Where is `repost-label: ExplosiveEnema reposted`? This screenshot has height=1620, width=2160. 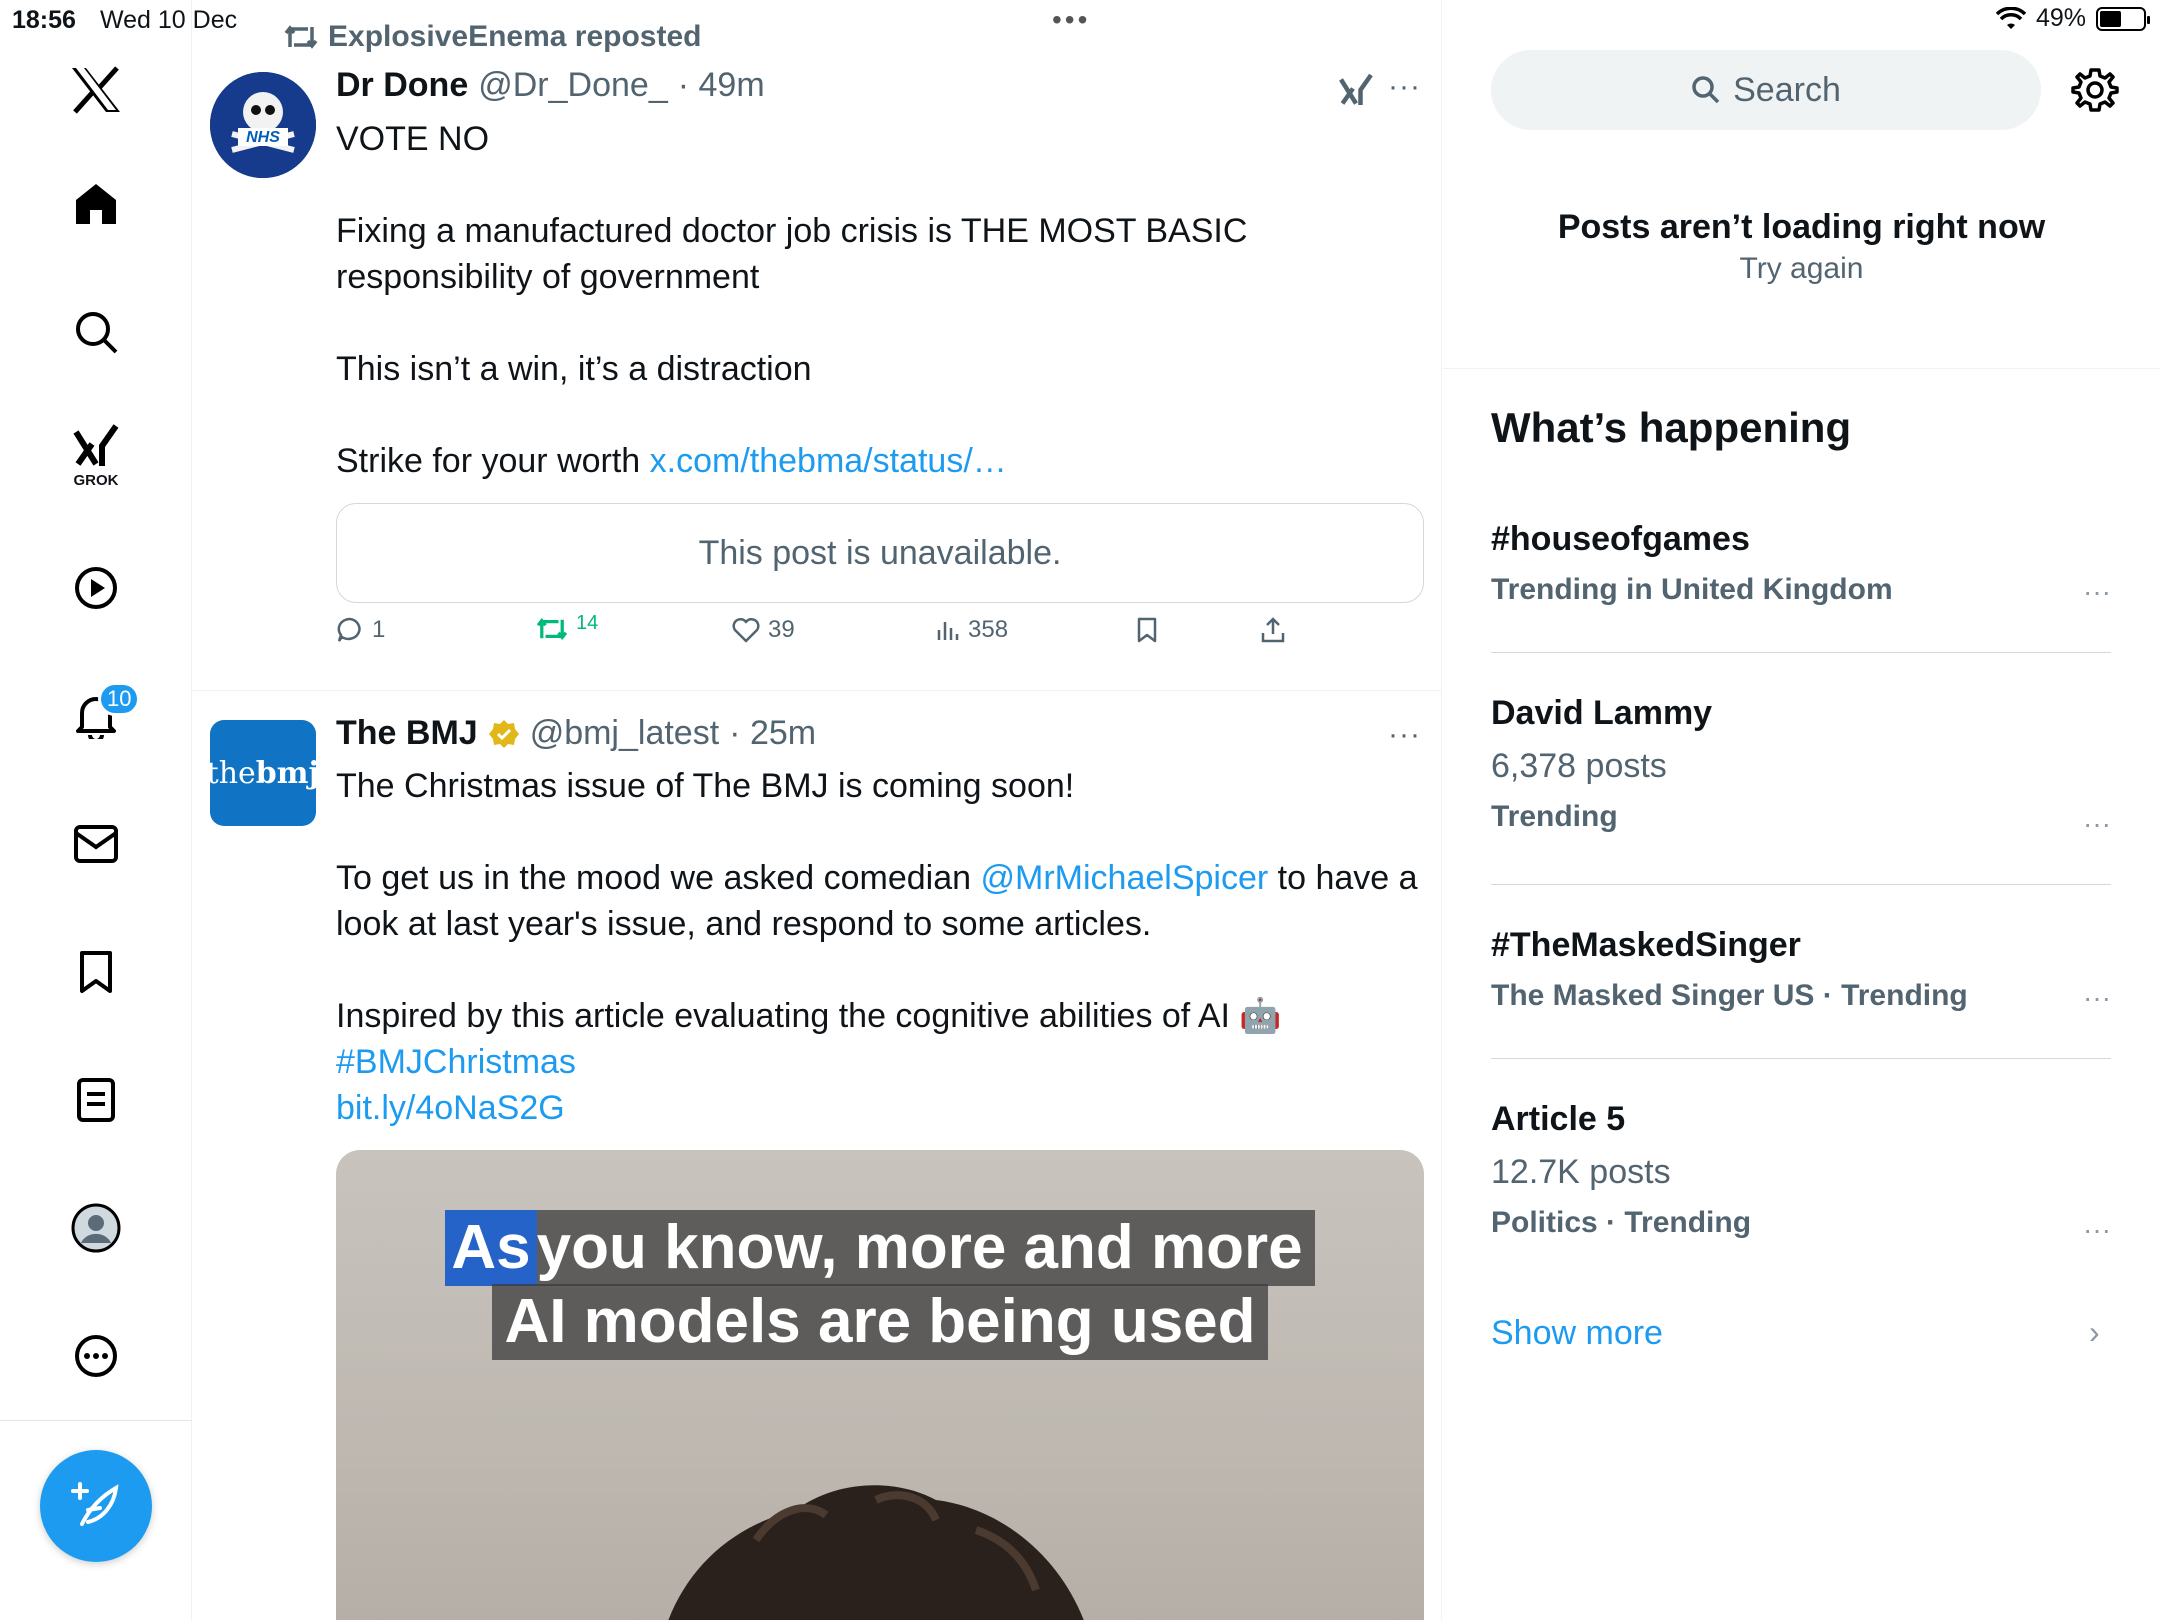 repost-label: ExplosiveEnema reposted is located at coordinates (515, 36).